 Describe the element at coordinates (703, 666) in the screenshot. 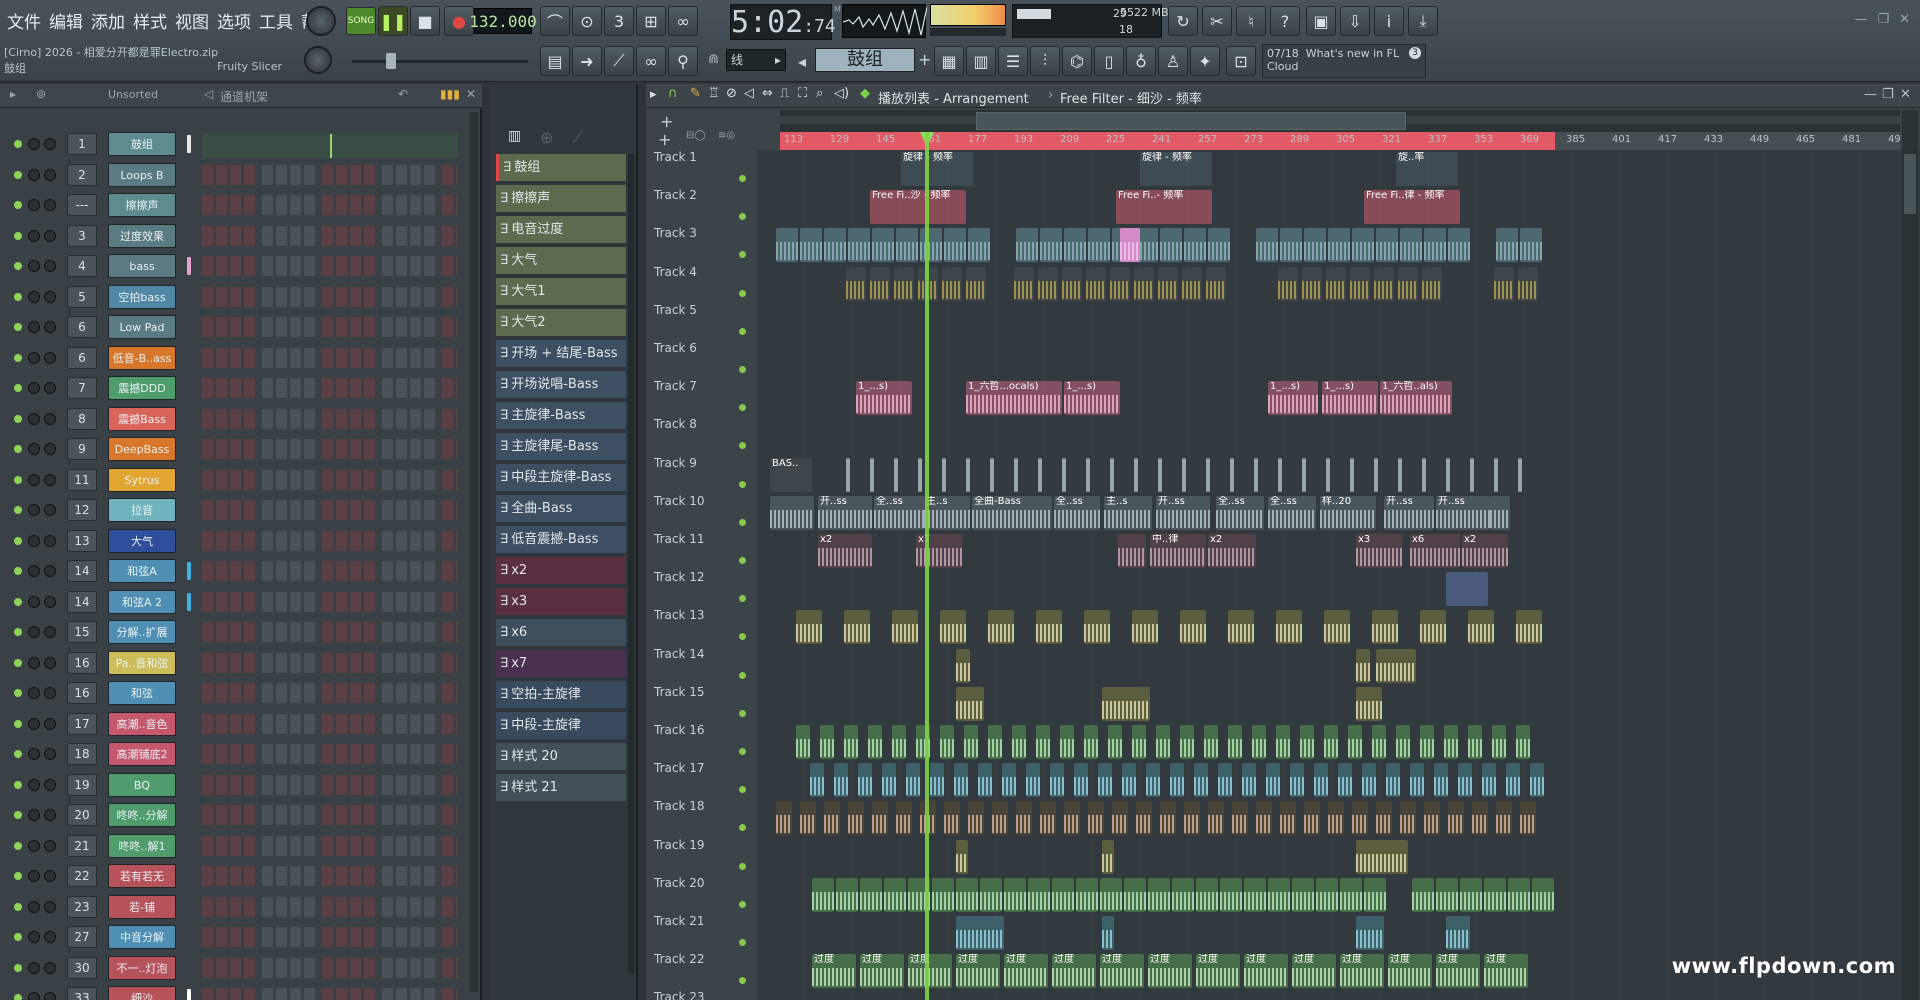

I see `track-header: Track 14` at that location.